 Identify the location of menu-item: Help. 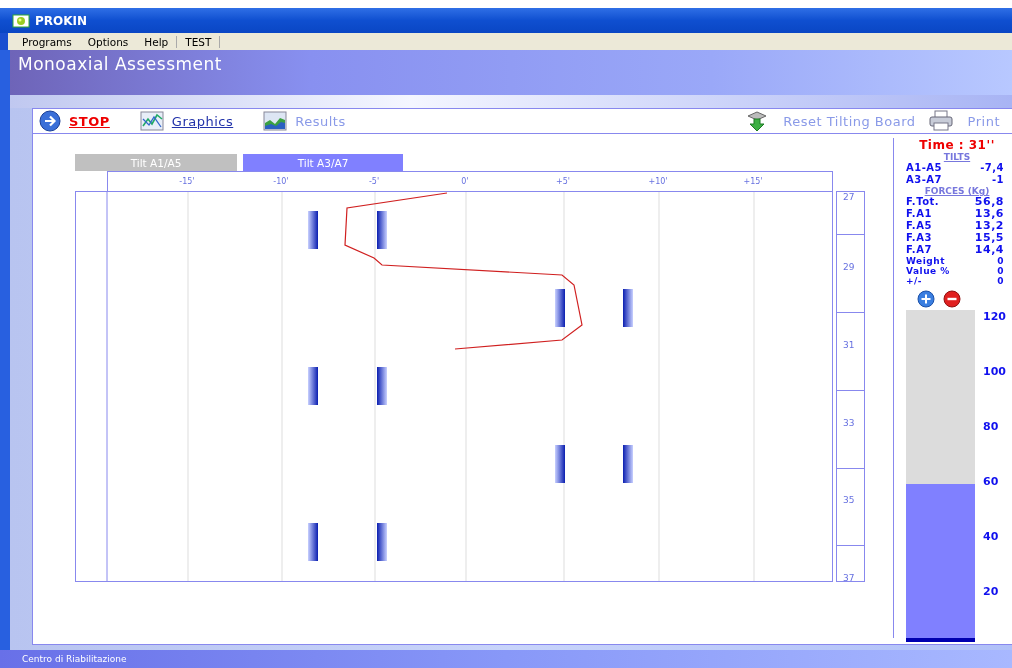
(156, 41).